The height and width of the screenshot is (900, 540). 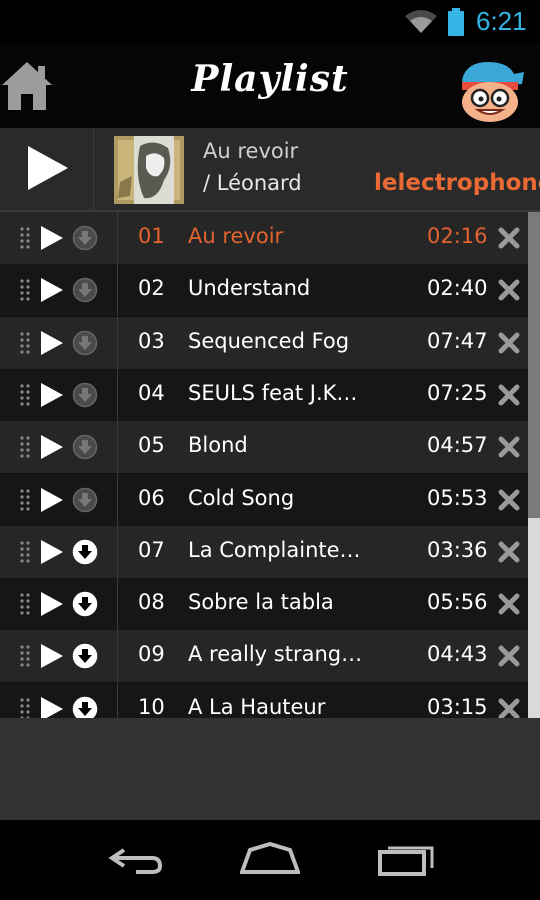 I want to click on status-bar: 6:21, so click(x=270, y=22).